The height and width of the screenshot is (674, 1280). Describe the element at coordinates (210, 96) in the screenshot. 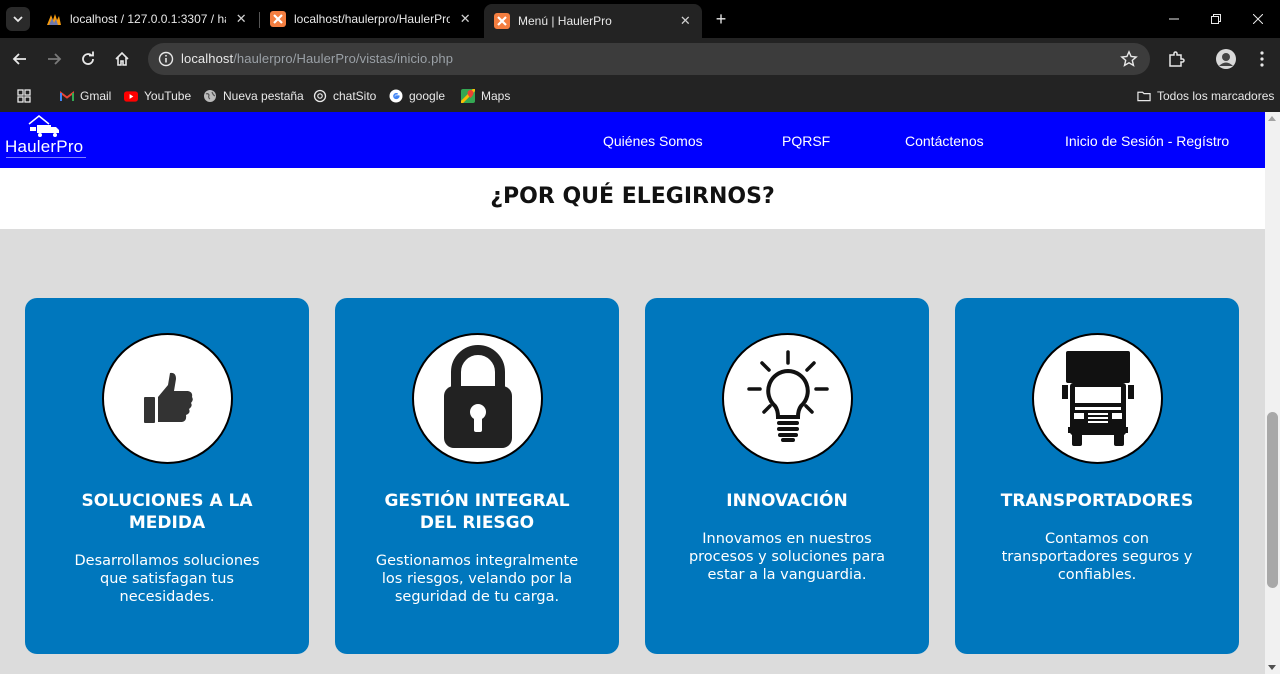

I see `globe-icon` at that location.